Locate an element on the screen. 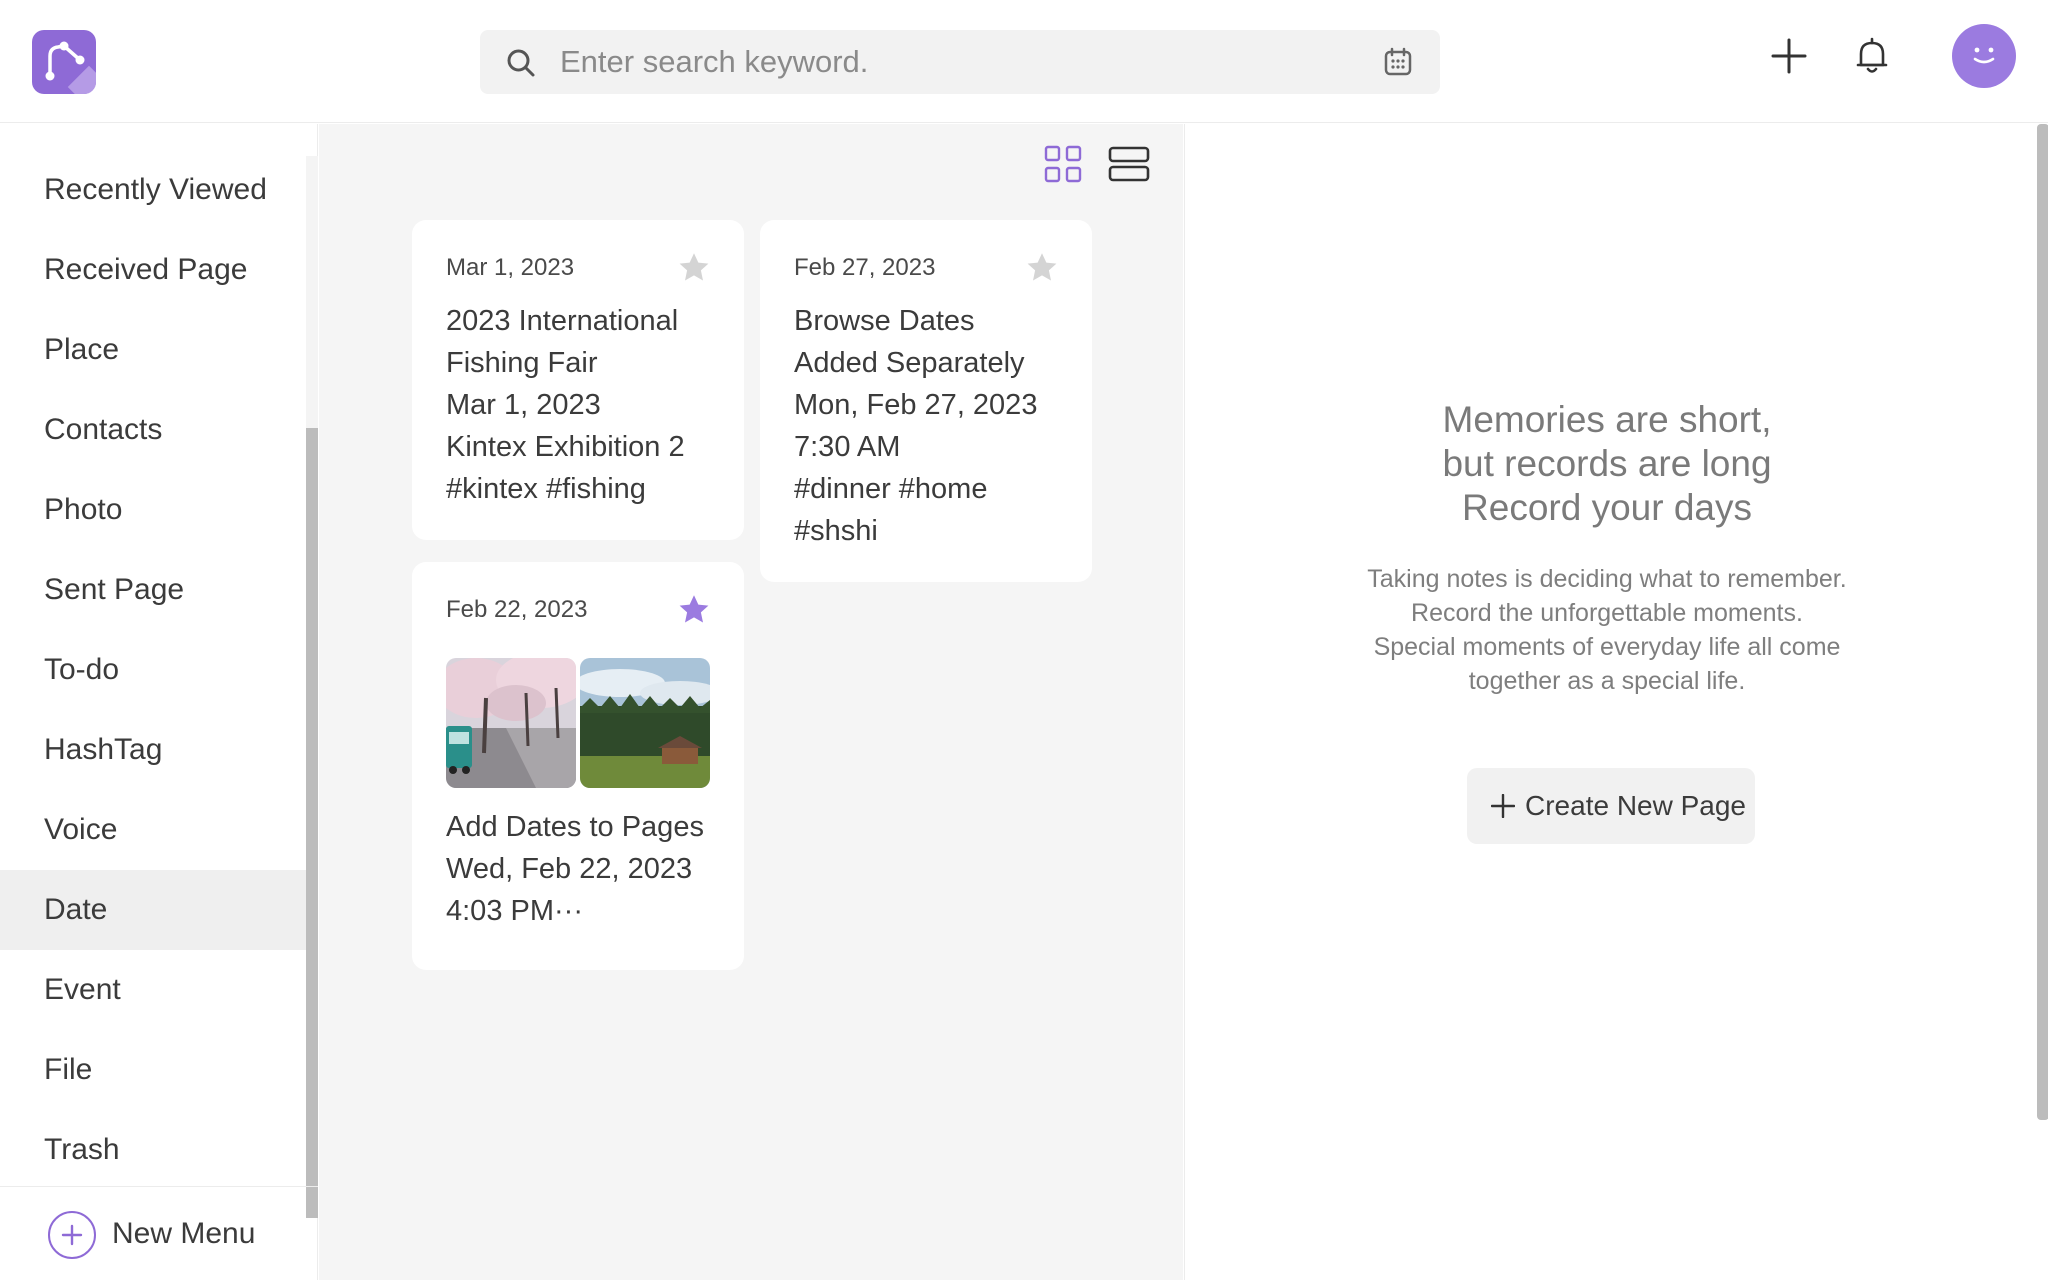  avatar is located at coordinates (1984, 56).